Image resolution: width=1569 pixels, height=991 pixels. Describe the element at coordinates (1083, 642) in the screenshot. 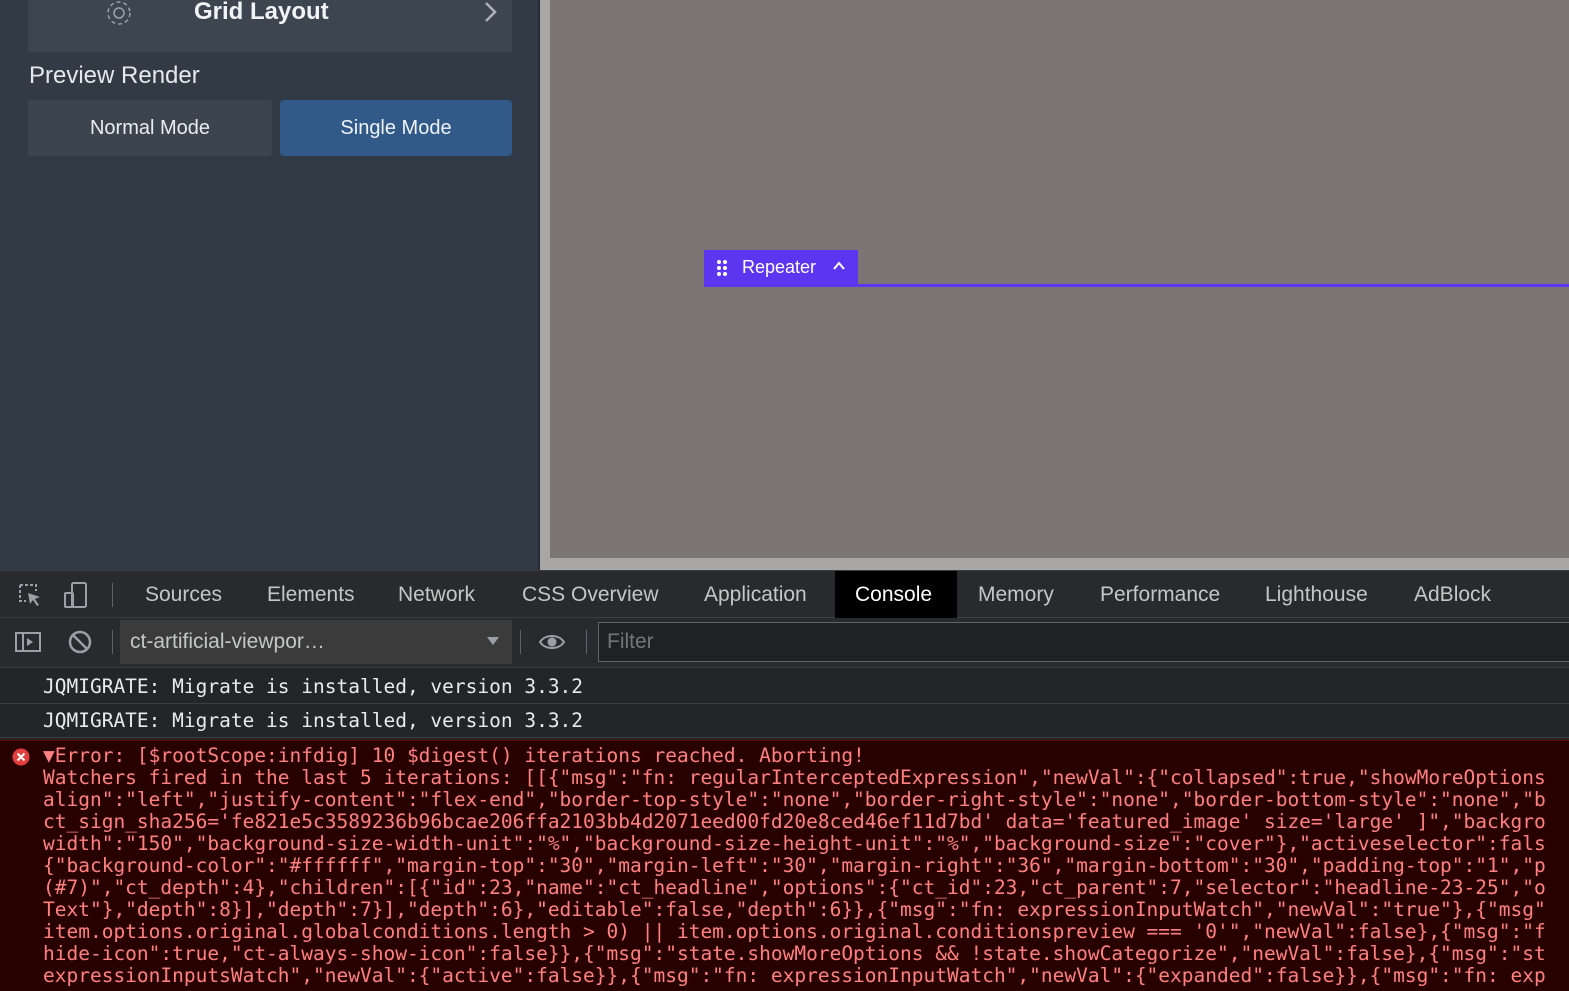

I see `console-filter-input` at that location.